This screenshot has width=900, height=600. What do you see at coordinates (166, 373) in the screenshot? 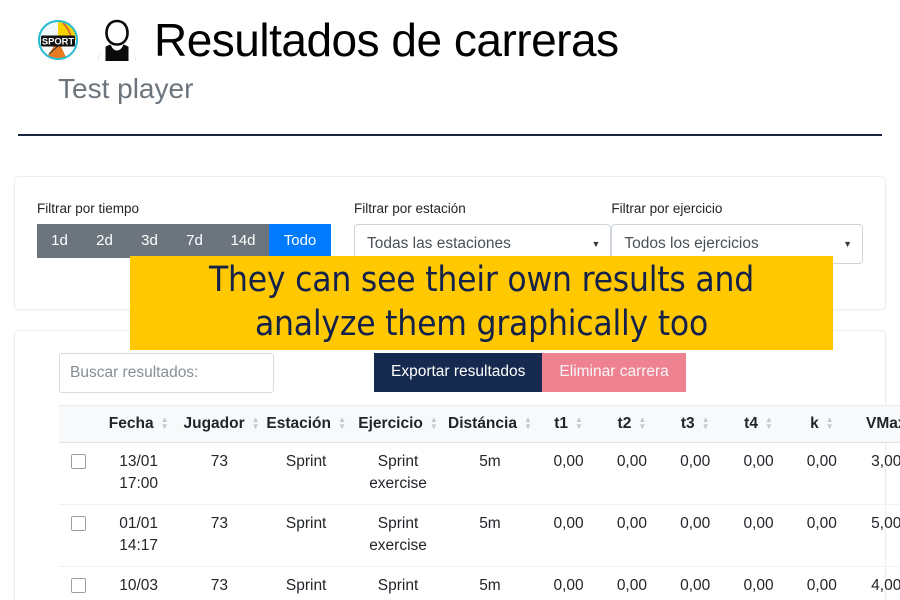
I see `search-input` at bounding box center [166, 373].